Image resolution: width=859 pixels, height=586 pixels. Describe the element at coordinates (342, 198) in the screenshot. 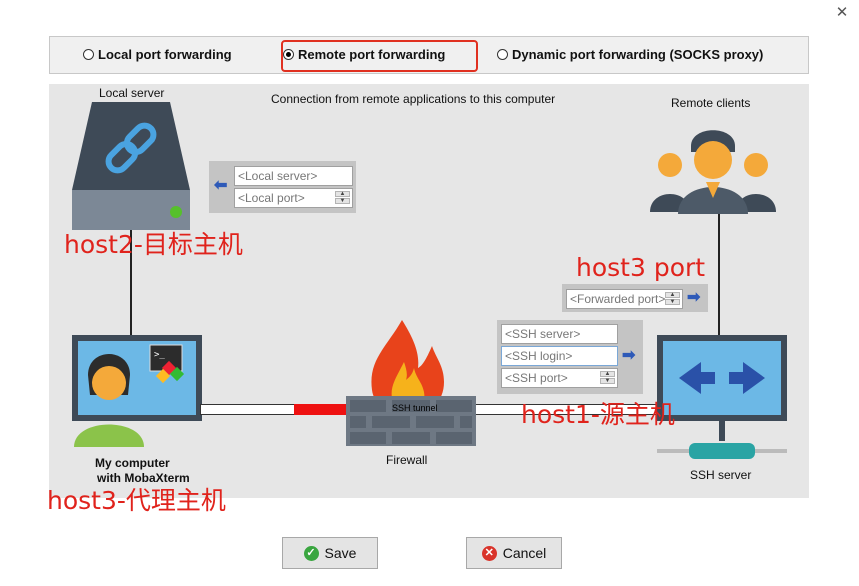

I see `local-port-spinner: ▲ ▼` at that location.